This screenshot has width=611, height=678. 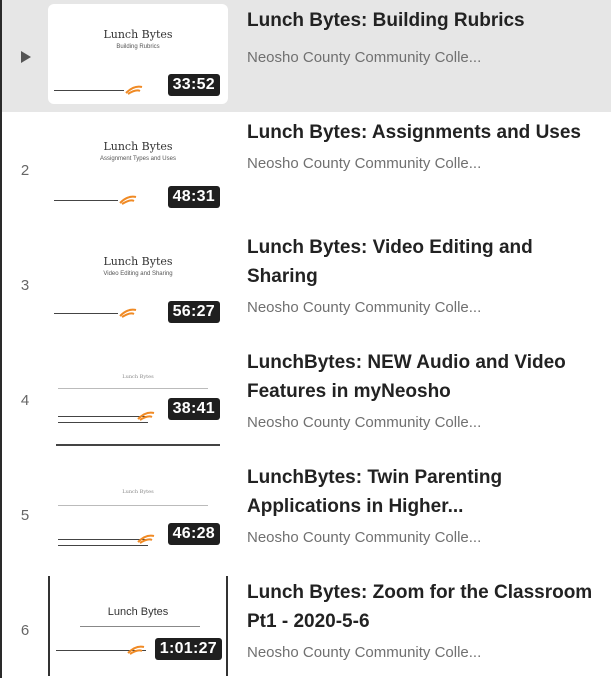 I want to click on video-title: Lunch Bytes: Assignments and Uses, so click(x=425, y=132).